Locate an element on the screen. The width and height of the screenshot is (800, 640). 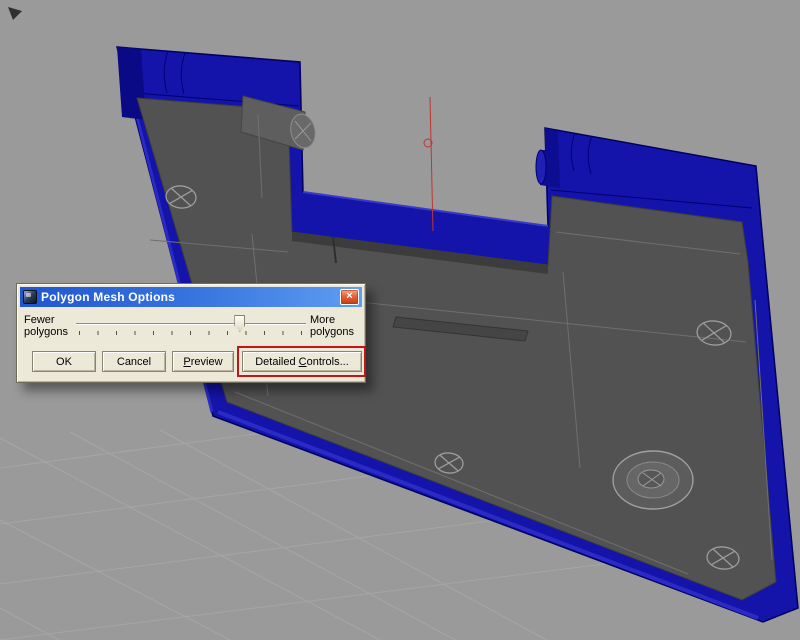
fewer-polygons-label: Fewer polygons is located at coordinates (46, 326).